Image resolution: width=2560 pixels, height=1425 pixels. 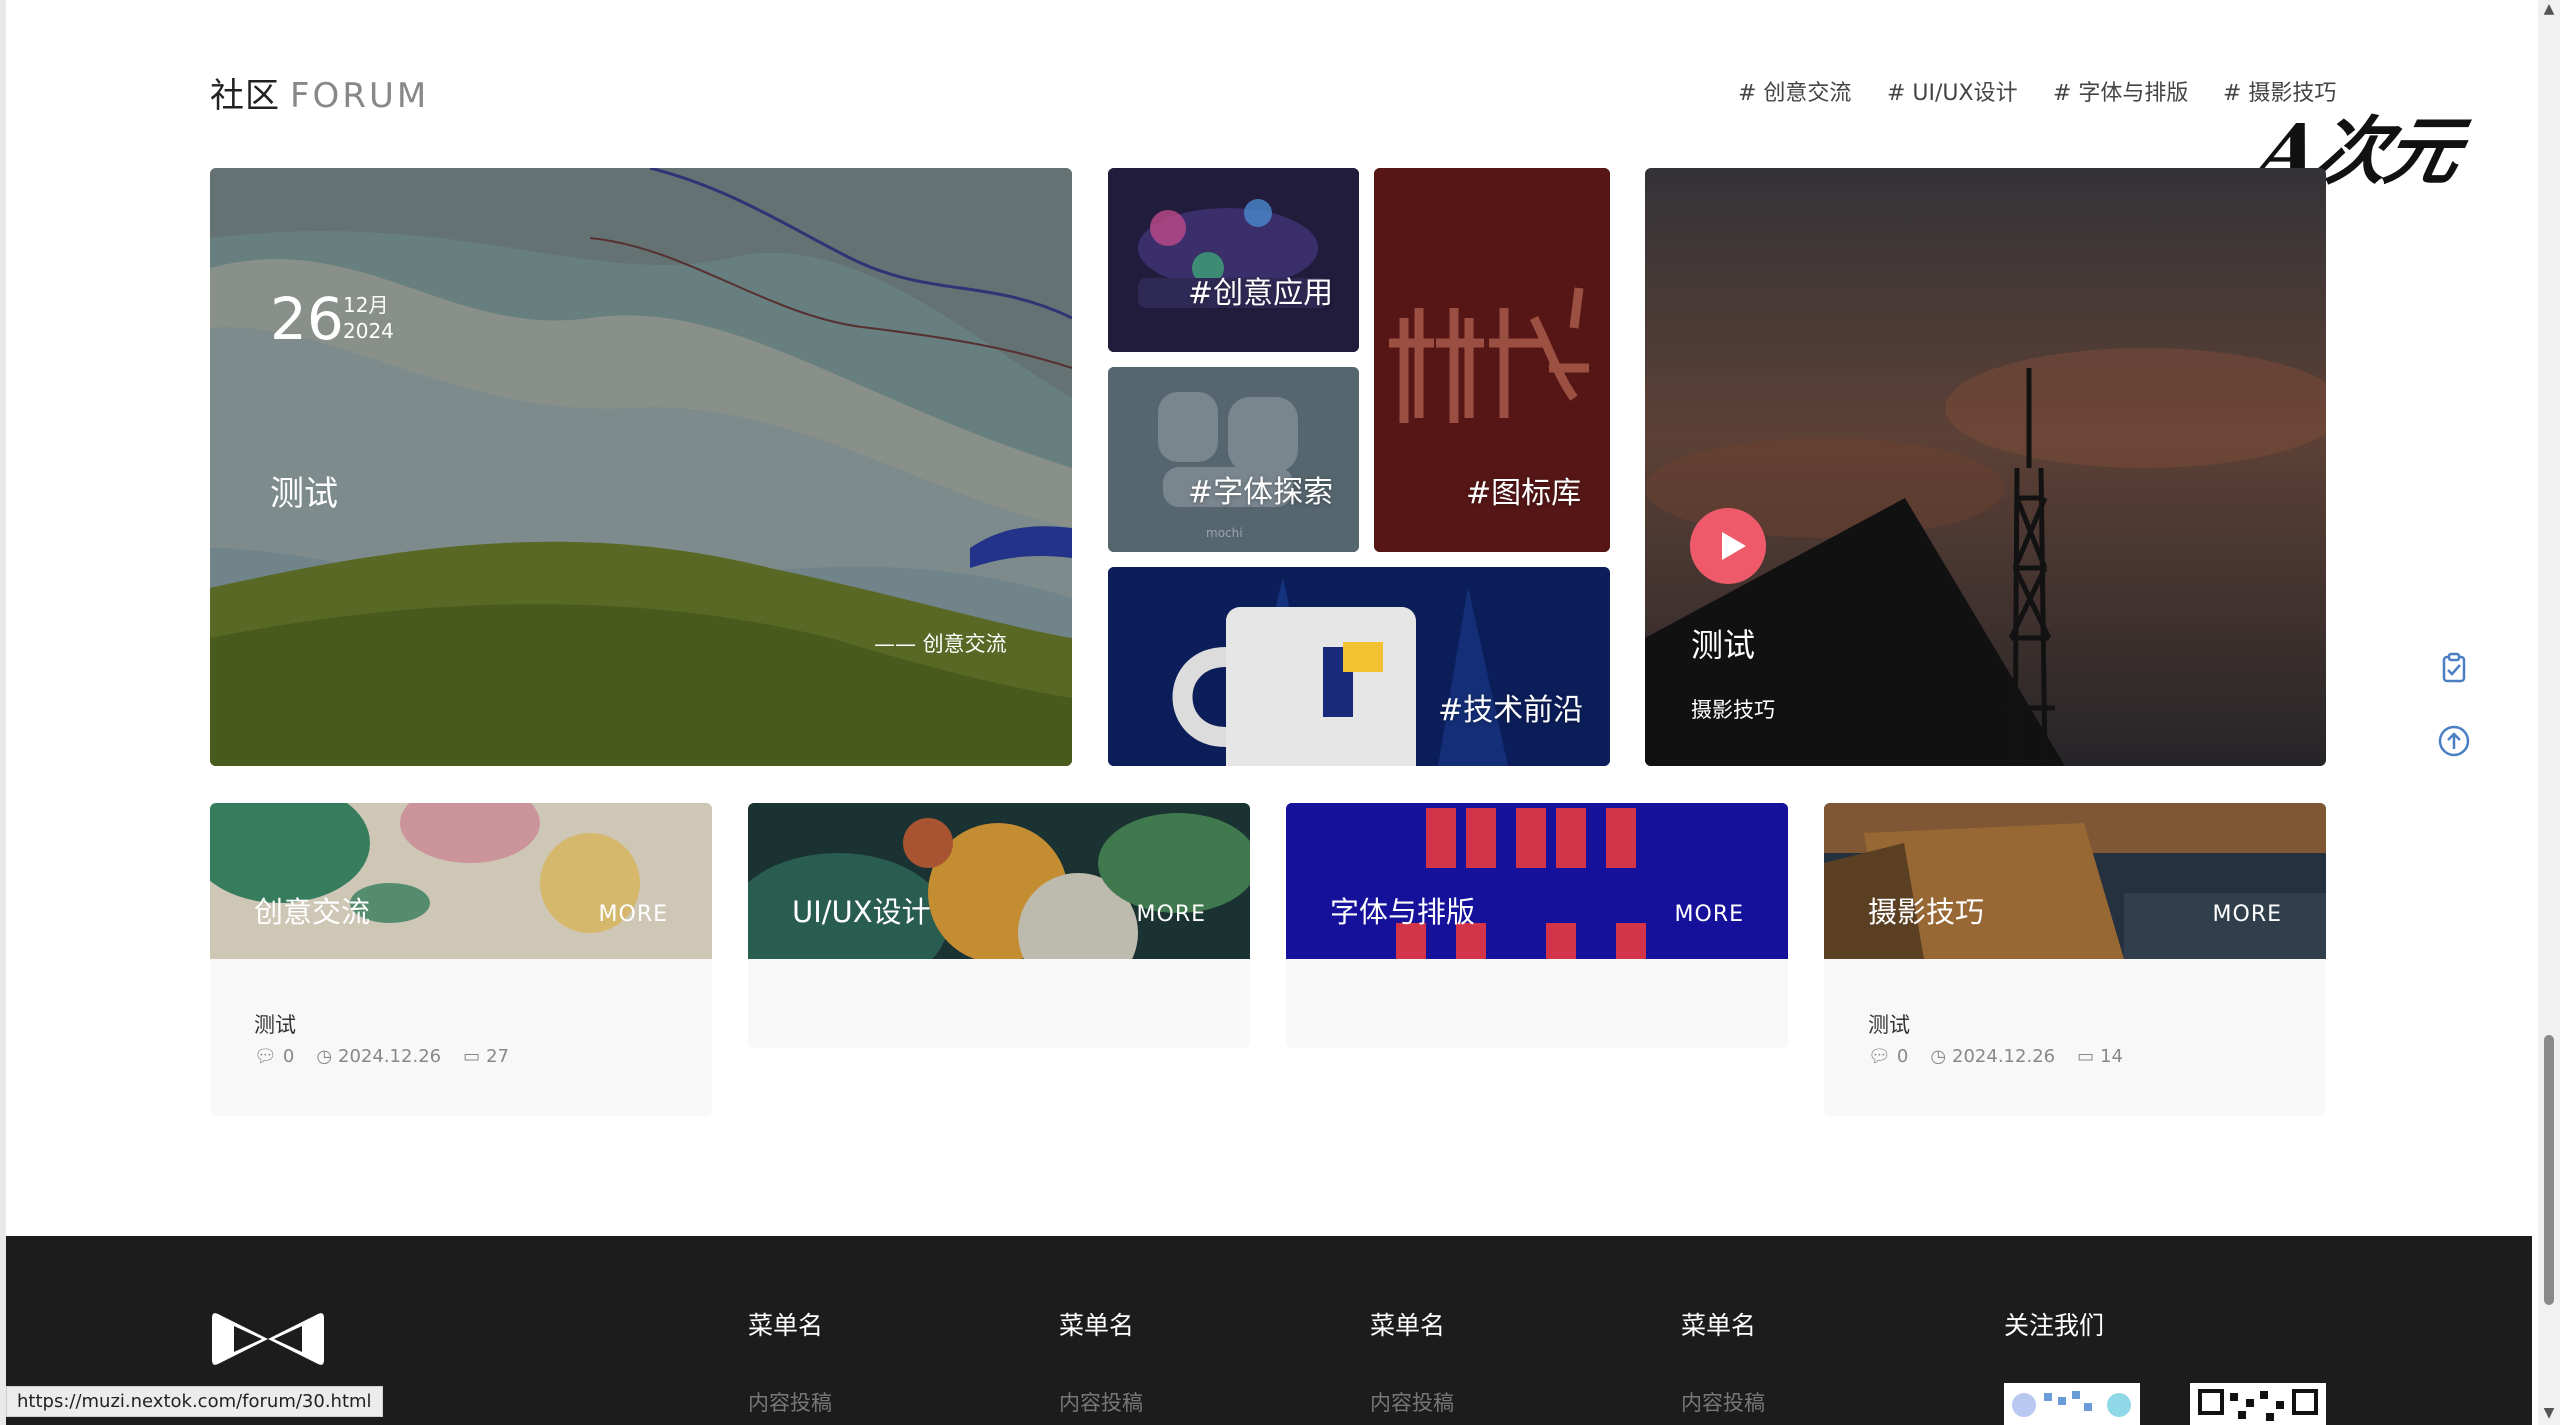 What do you see at coordinates (1412, 1402) in the screenshot?
I see `footer-menu-item-3: 内容投稿` at bounding box center [1412, 1402].